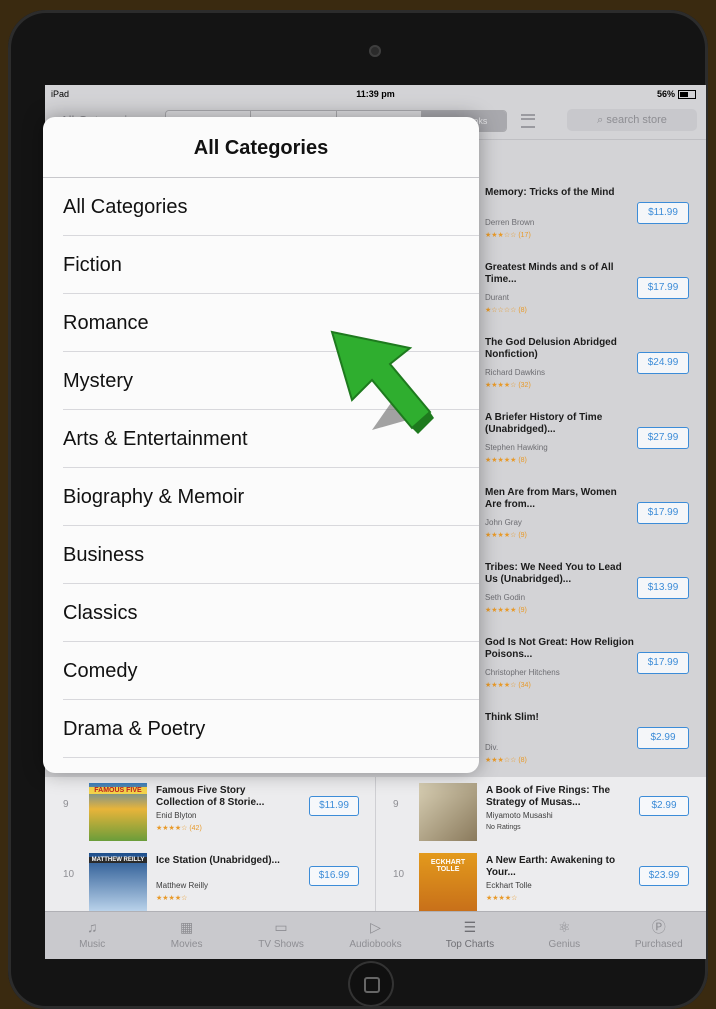  Describe the element at coordinates (503, 522) in the screenshot. I see `item-author: John Gray` at that location.